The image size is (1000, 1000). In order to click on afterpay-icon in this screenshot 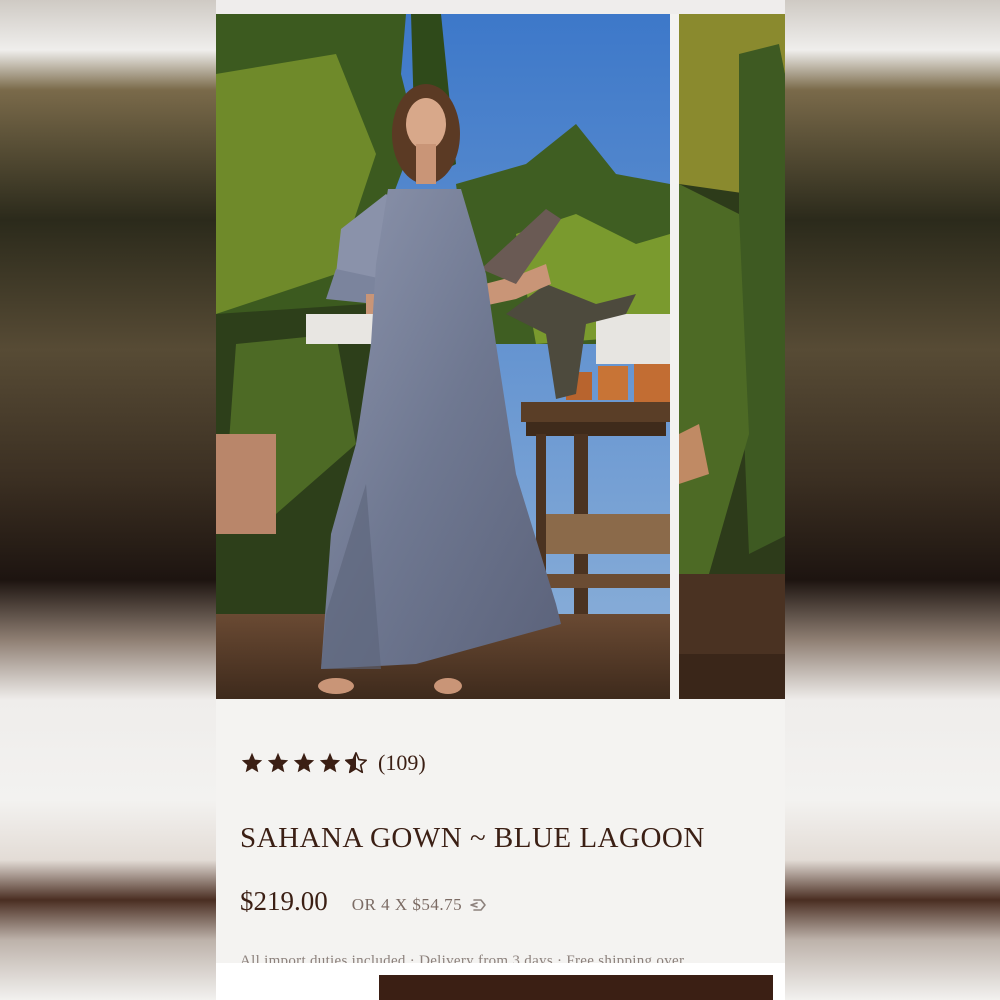, I will do `click(478, 905)`.